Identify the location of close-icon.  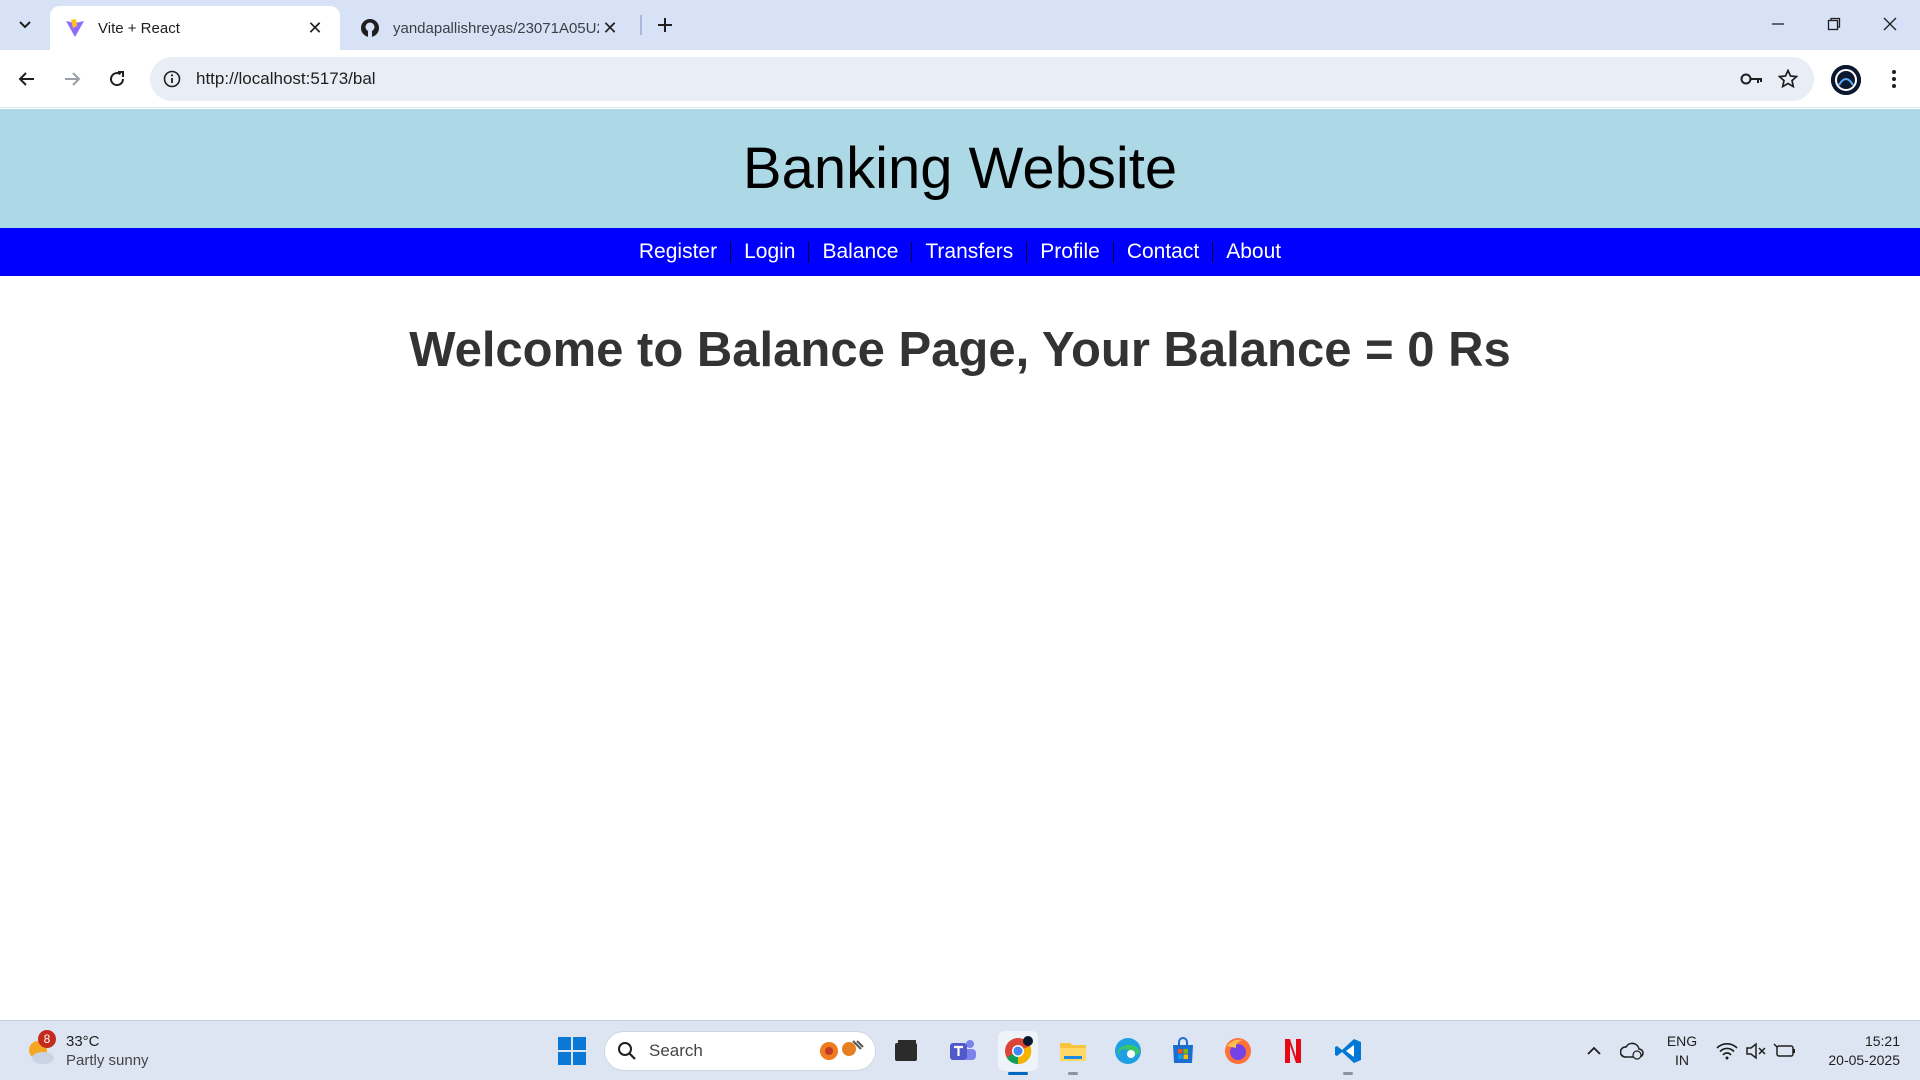
(1890, 24).